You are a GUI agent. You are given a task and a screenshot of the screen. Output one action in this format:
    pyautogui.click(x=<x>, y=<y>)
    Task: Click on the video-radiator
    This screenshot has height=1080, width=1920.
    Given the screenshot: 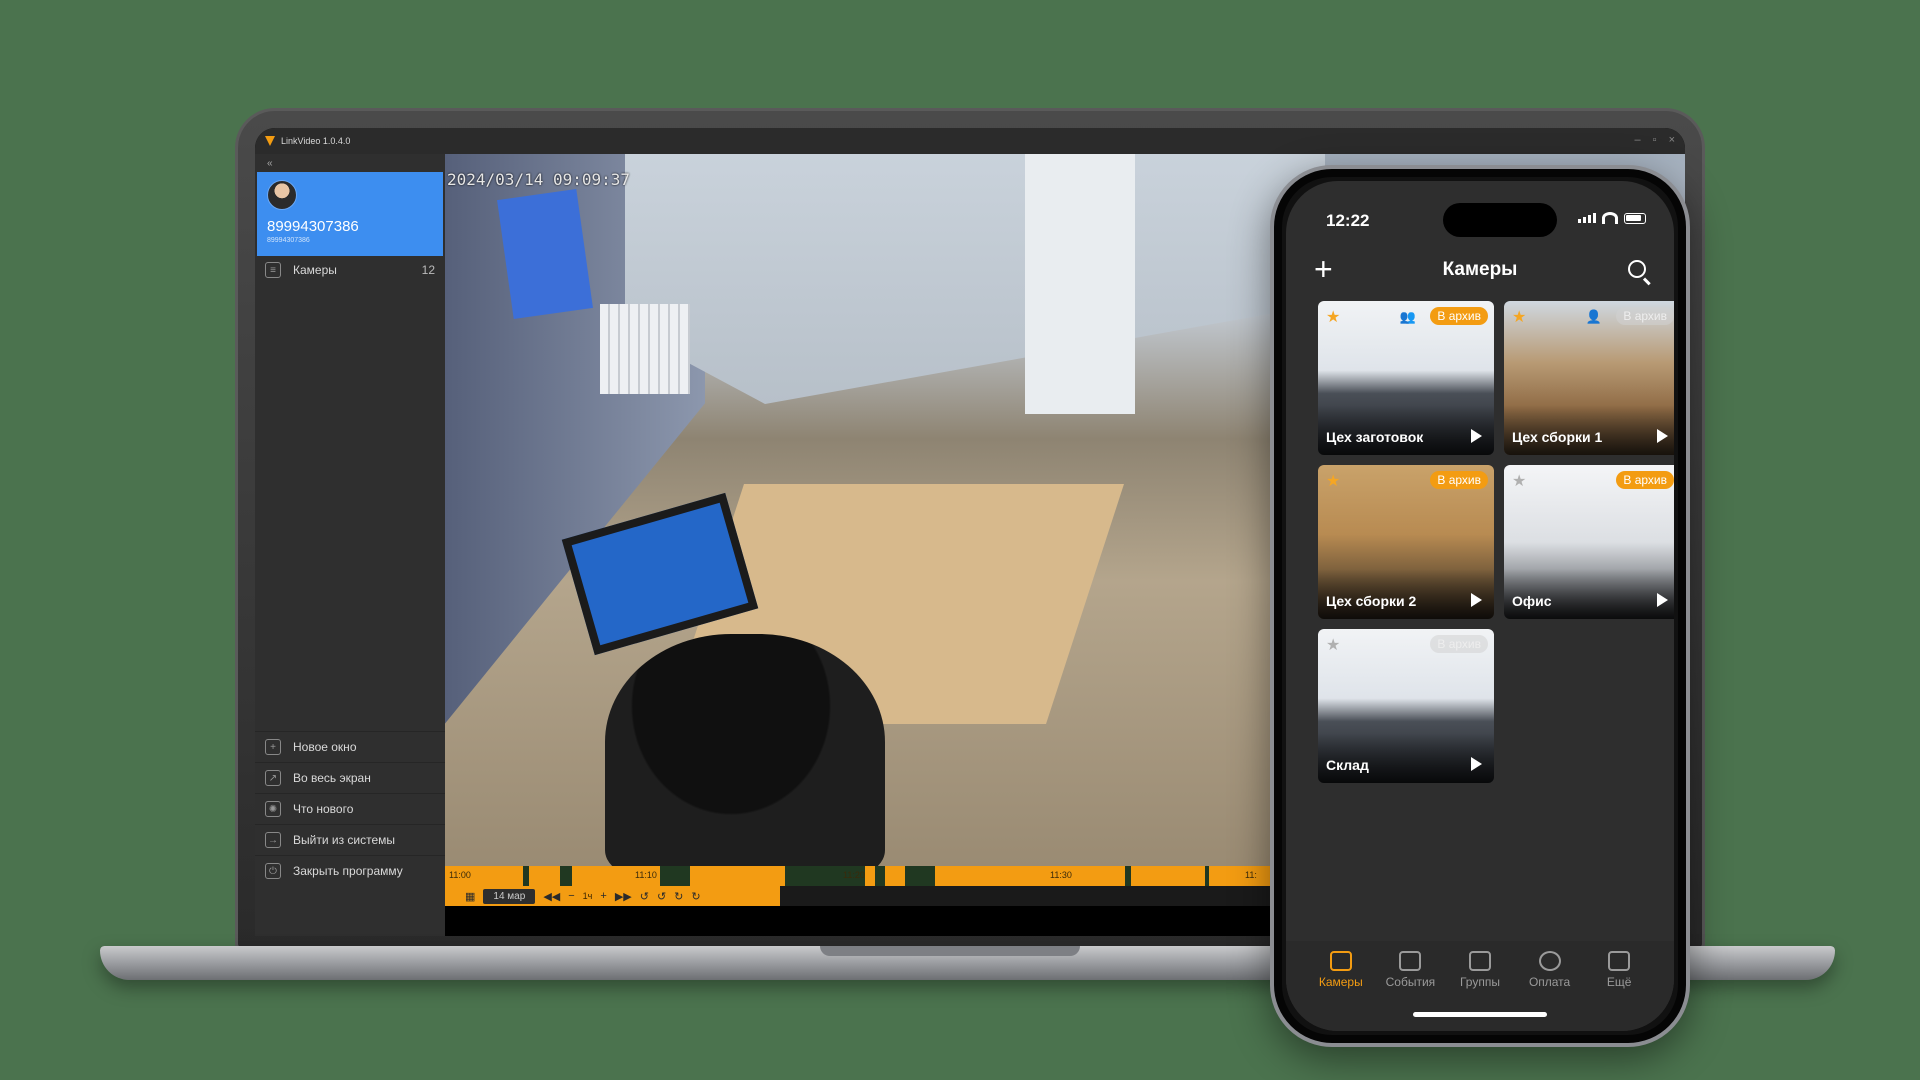 What is the action you would take?
    pyautogui.click(x=645, y=349)
    